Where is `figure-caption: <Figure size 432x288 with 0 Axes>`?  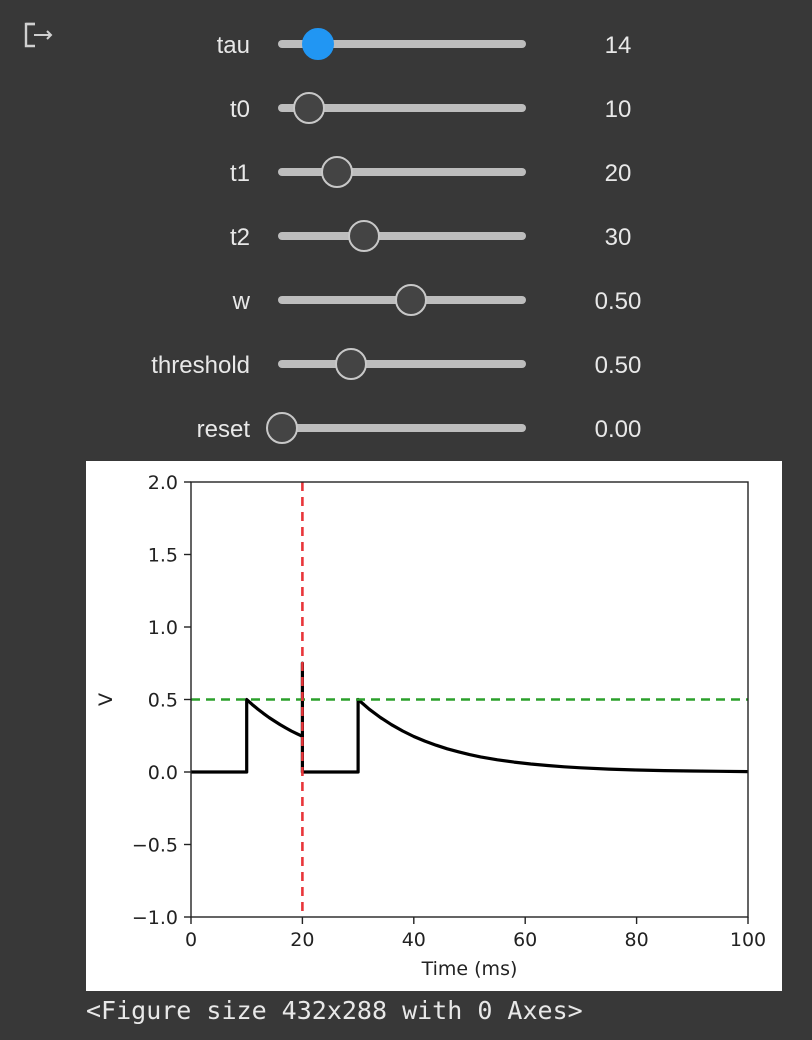
figure-caption: <Figure size 432x288 with 0 Axes> is located at coordinates (334, 1010).